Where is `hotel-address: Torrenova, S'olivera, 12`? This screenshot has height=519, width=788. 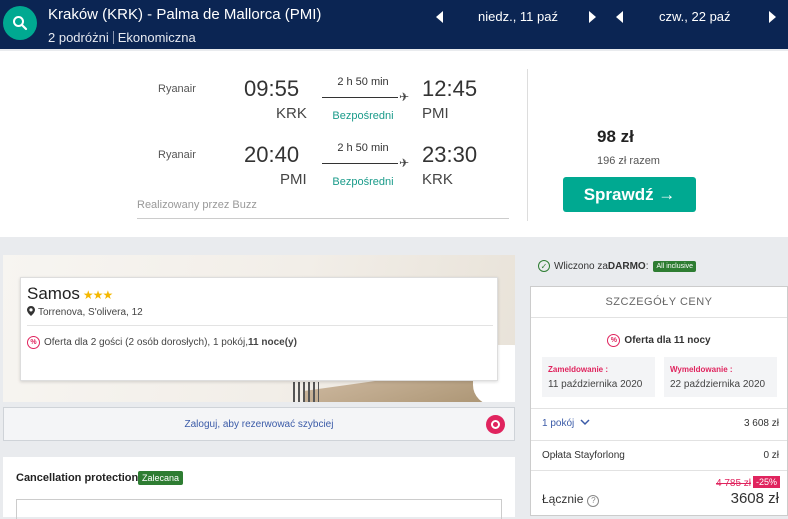
hotel-address: Torrenova, S'olivera, 12 is located at coordinates (85, 312).